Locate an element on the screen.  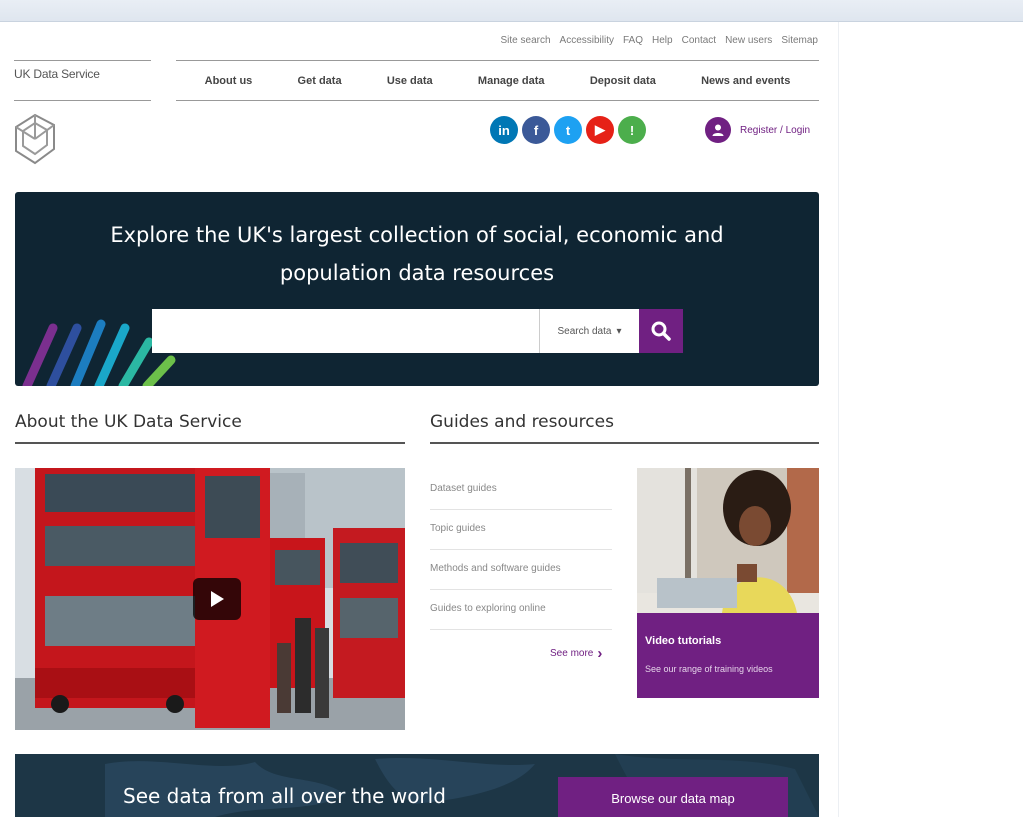
play-icon is located at coordinates (217, 599).